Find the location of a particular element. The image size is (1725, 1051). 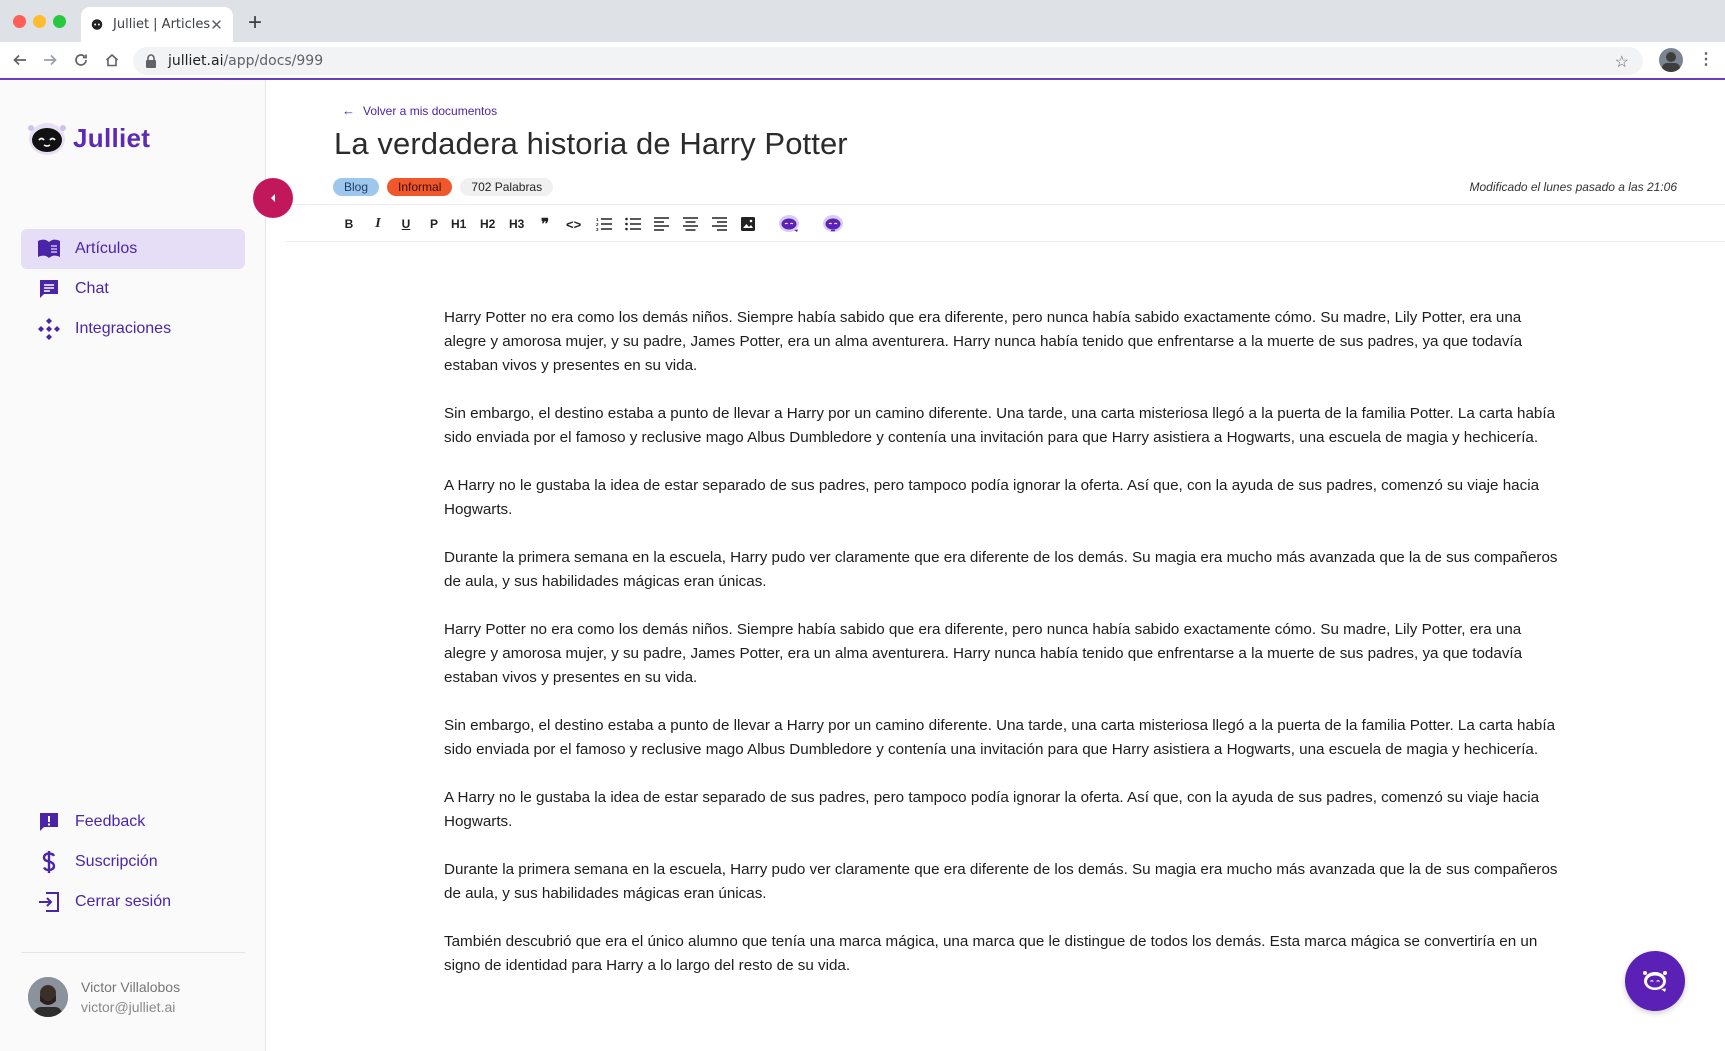

brand-logo: Julliet is located at coordinates (88, 138).